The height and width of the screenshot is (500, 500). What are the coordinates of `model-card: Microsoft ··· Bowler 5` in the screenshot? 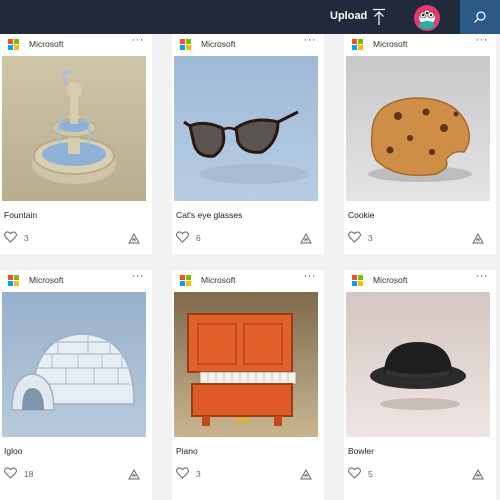 It's located at (420, 385).